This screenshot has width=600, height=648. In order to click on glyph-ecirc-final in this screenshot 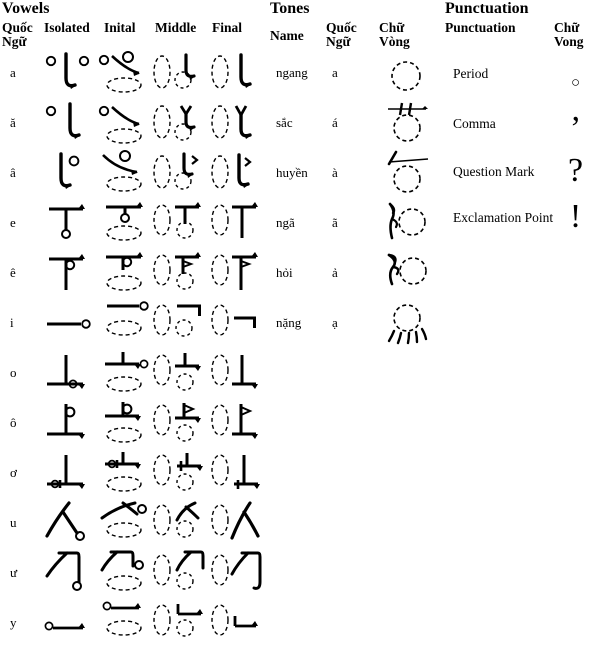, I will do `click(235, 273)`.